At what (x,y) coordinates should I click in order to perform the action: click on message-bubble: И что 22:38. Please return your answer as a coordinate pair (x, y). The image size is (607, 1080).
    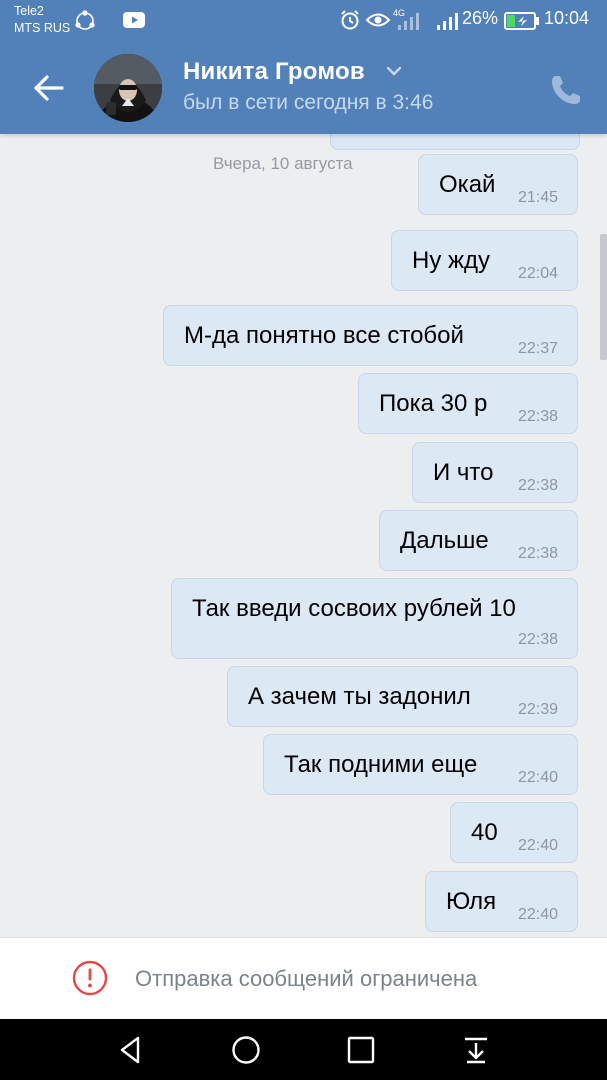
    Looking at the image, I should click on (495, 472).